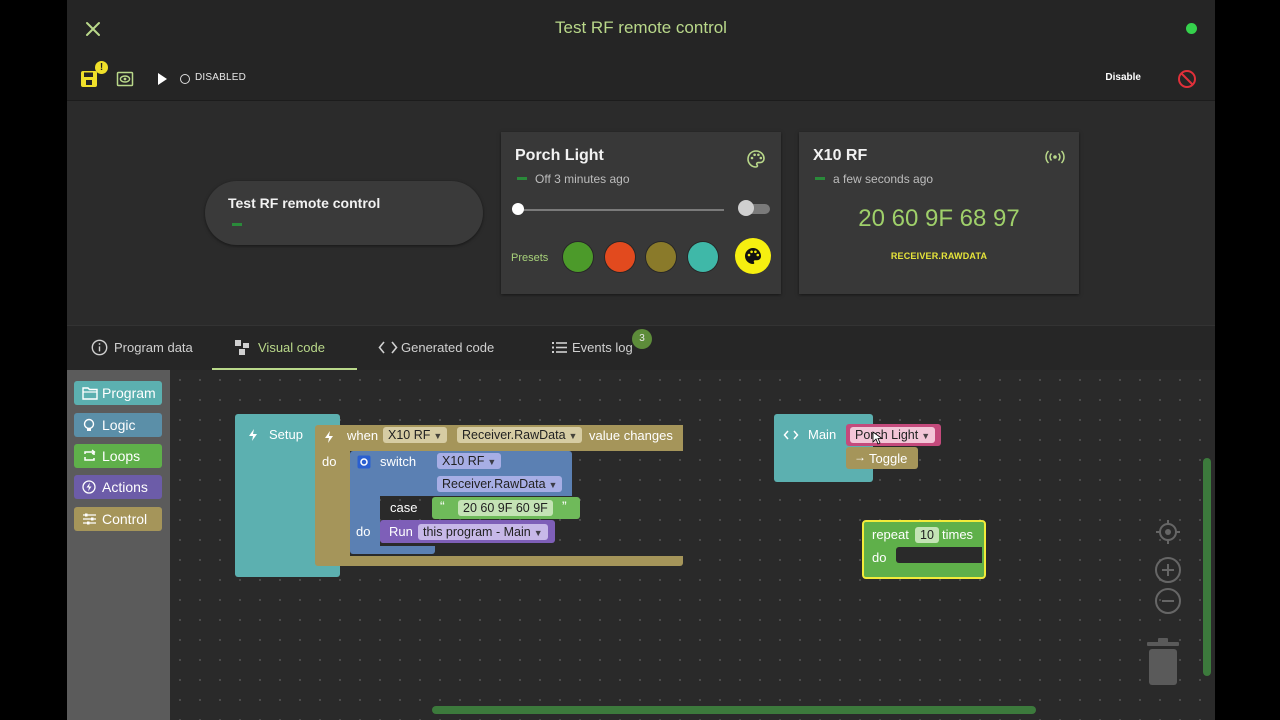 This screenshot has width=1280, height=720. Describe the element at coordinates (939, 218) in the screenshot. I see `rf-value: 20 60 9F 68 97` at that location.